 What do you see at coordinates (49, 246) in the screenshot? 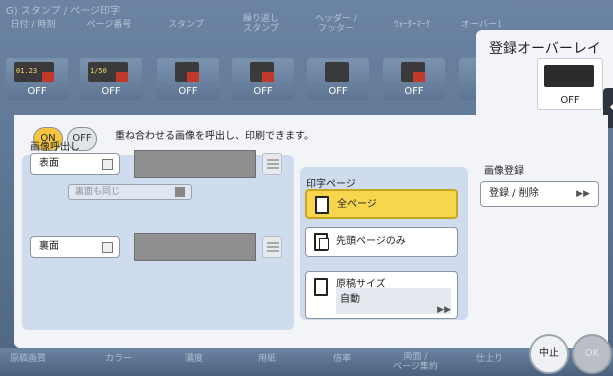
I see `back-side-label: 裏面` at bounding box center [49, 246].